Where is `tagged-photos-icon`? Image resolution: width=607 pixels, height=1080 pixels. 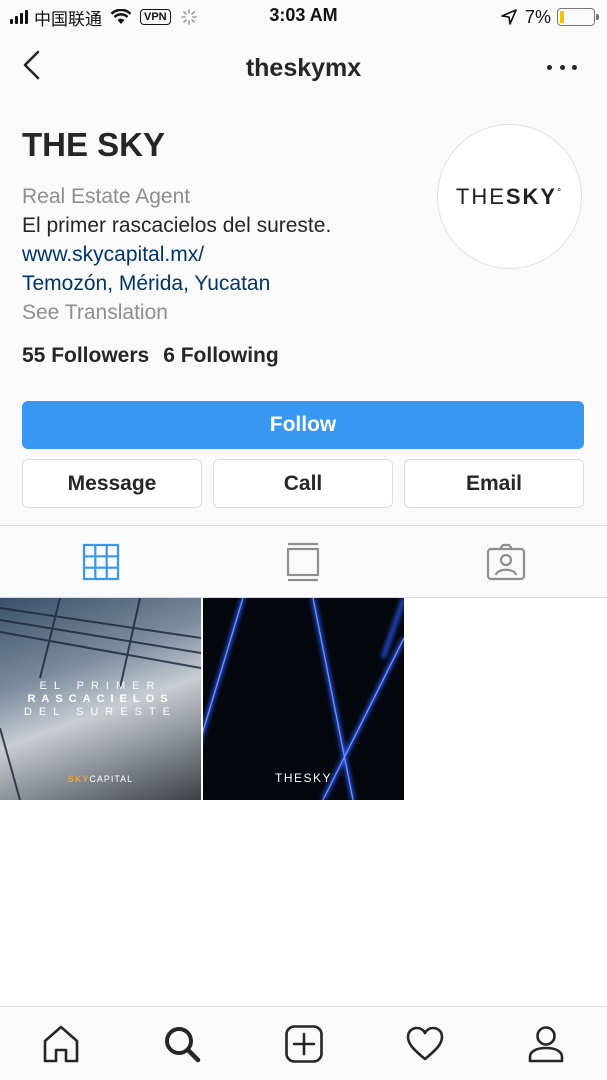 tagged-photos-icon is located at coordinates (505, 561).